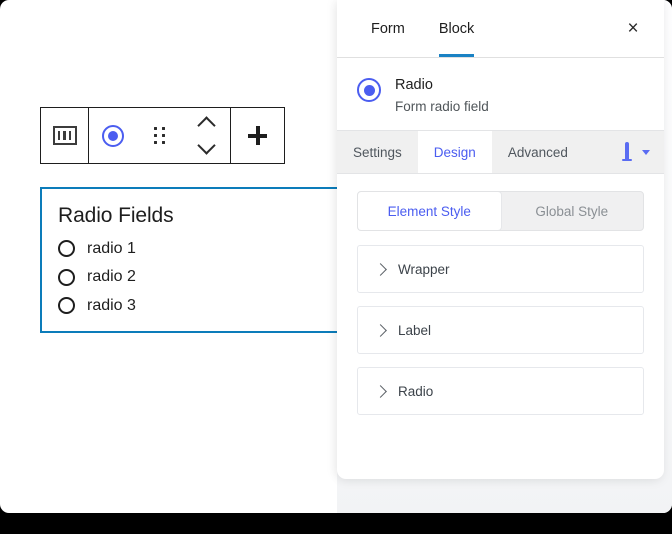 This screenshot has width=672, height=534. What do you see at coordinates (415, 330) in the screenshot?
I see `accordion-label: Label` at bounding box center [415, 330].